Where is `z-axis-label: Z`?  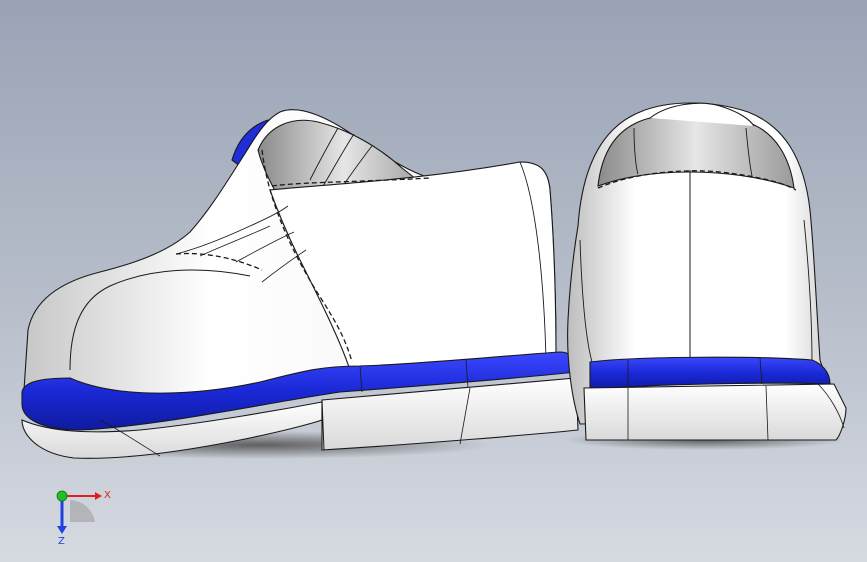
z-axis-label: Z is located at coordinates (61, 541).